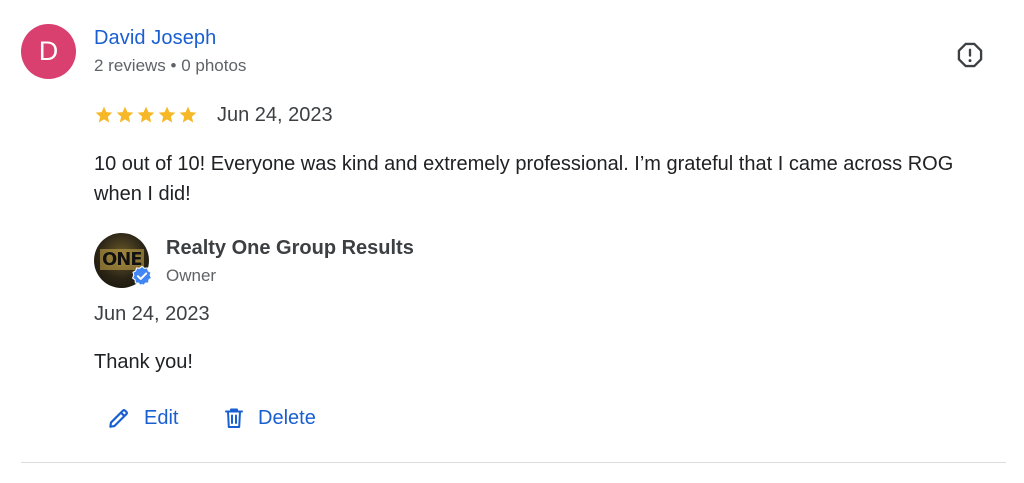 Image resolution: width=1024 pixels, height=483 pixels. What do you see at coordinates (275, 115) in the screenshot?
I see `review-date: Jun 24, 2023` at bounding box center [275, 115].